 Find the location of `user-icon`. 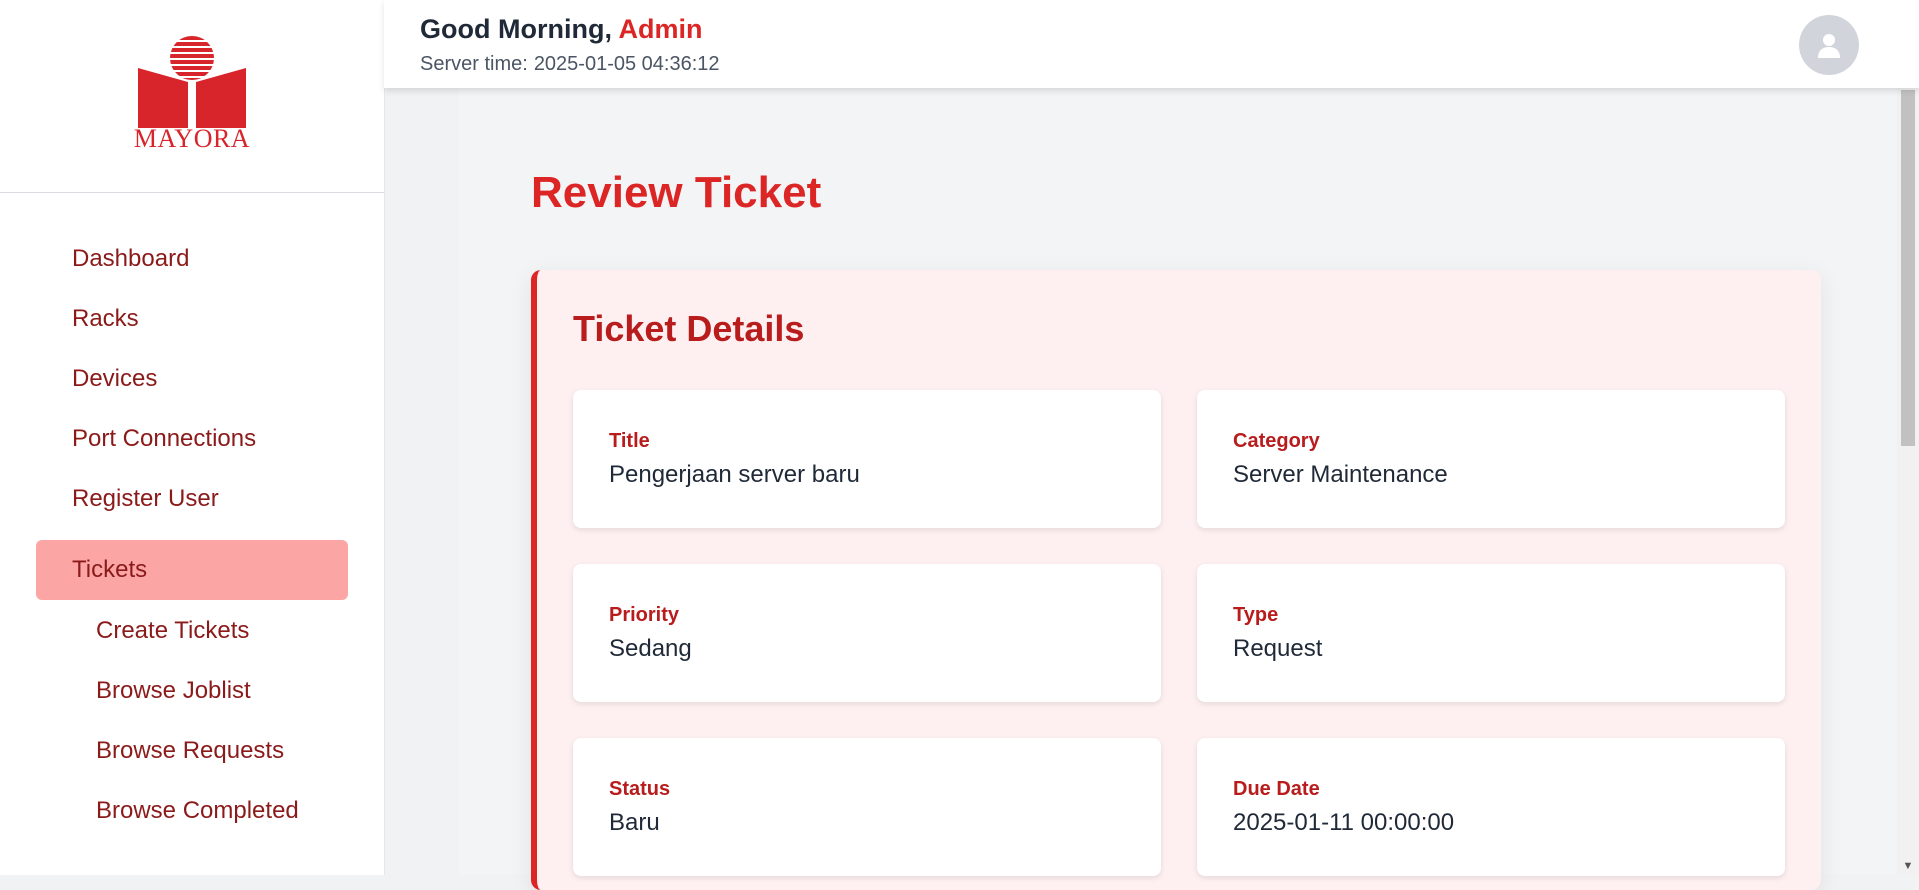

user-icon is located at coordinates (1829, 46).